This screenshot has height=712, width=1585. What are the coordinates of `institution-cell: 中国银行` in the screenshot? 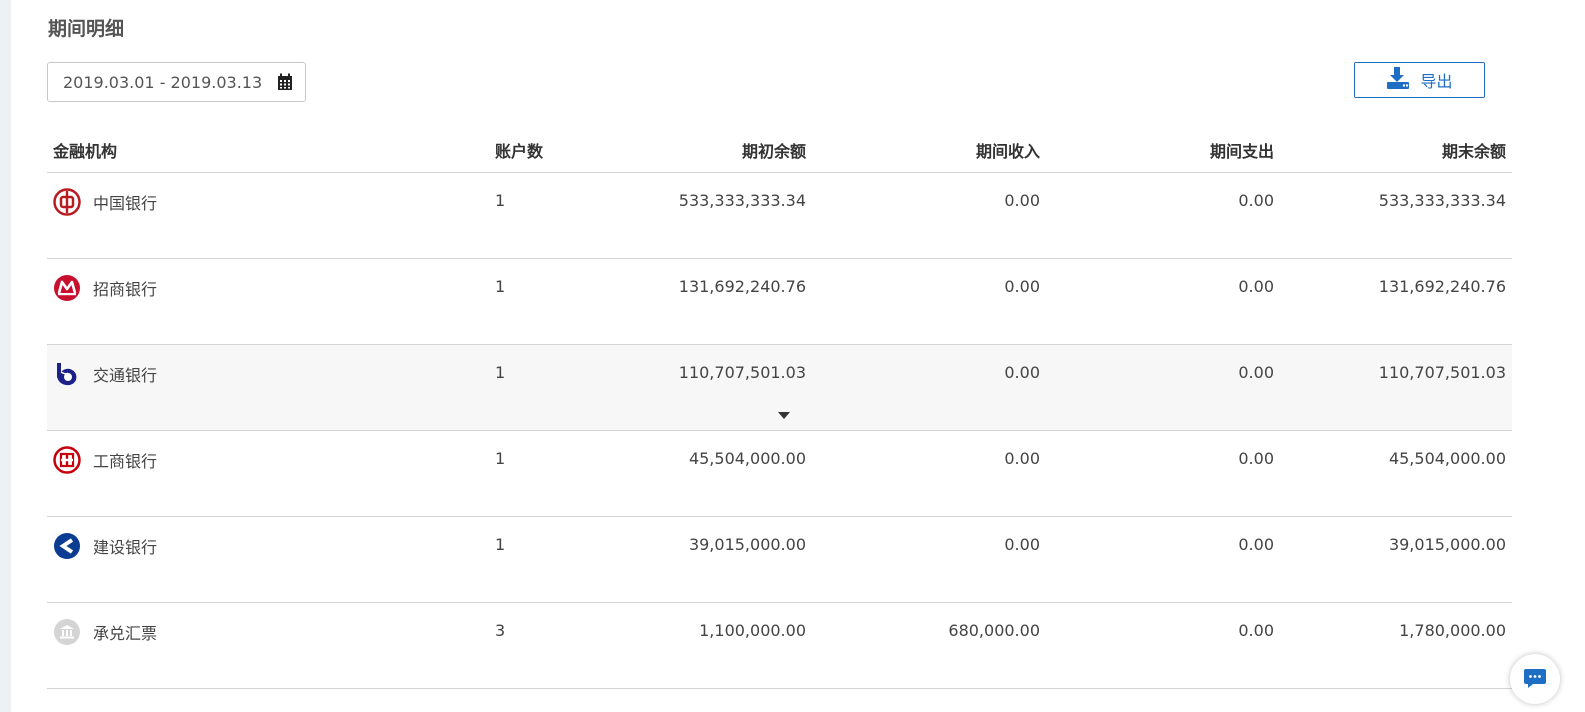 It's located at (268, 215).